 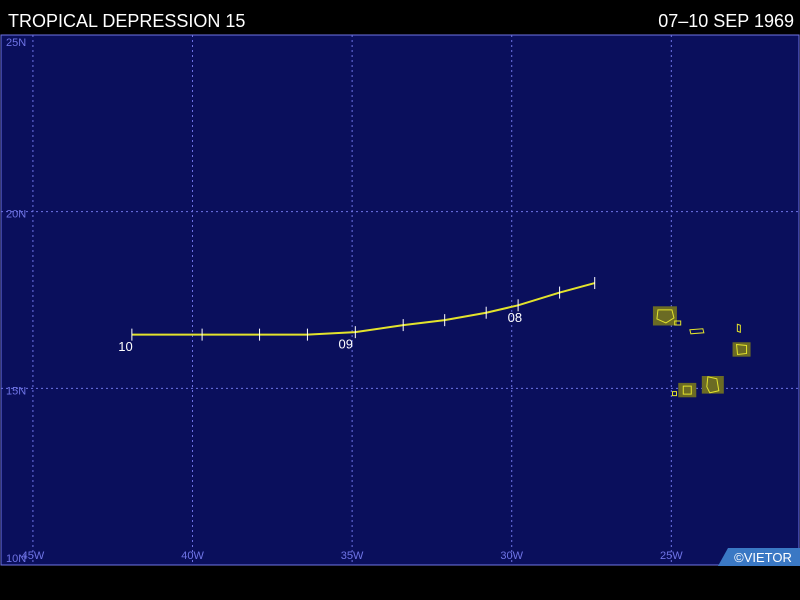 I want to click on day-label-10: 10, so click(x=125, y=346).